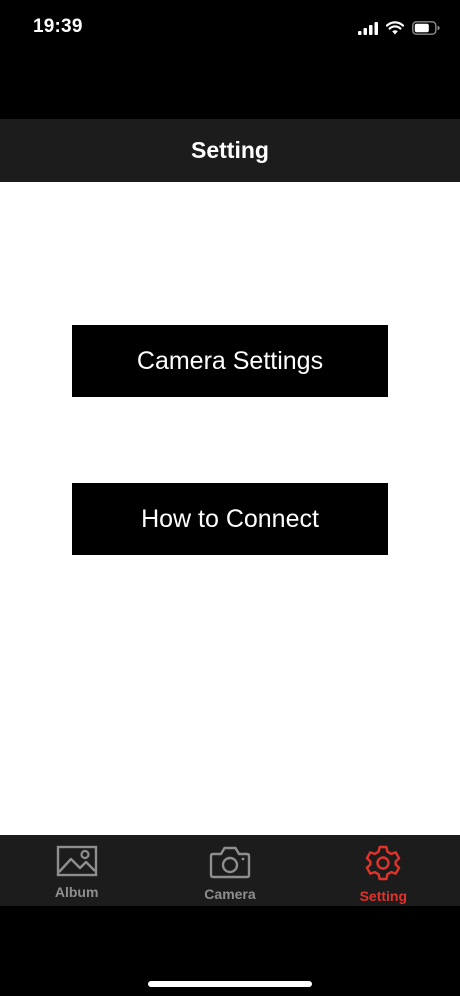 This screenshot has height=996, width=460. I want to click on page-title: Setting, so click(230, 150).